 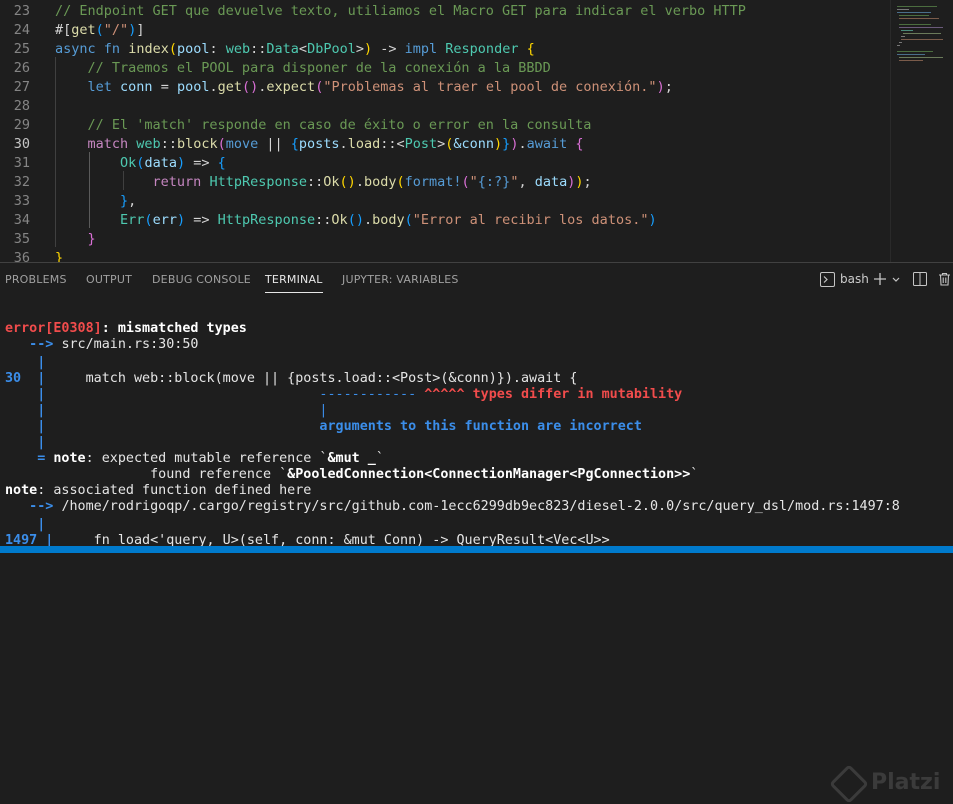 I want to click on code-token: #[, so click(x=63, y=30).